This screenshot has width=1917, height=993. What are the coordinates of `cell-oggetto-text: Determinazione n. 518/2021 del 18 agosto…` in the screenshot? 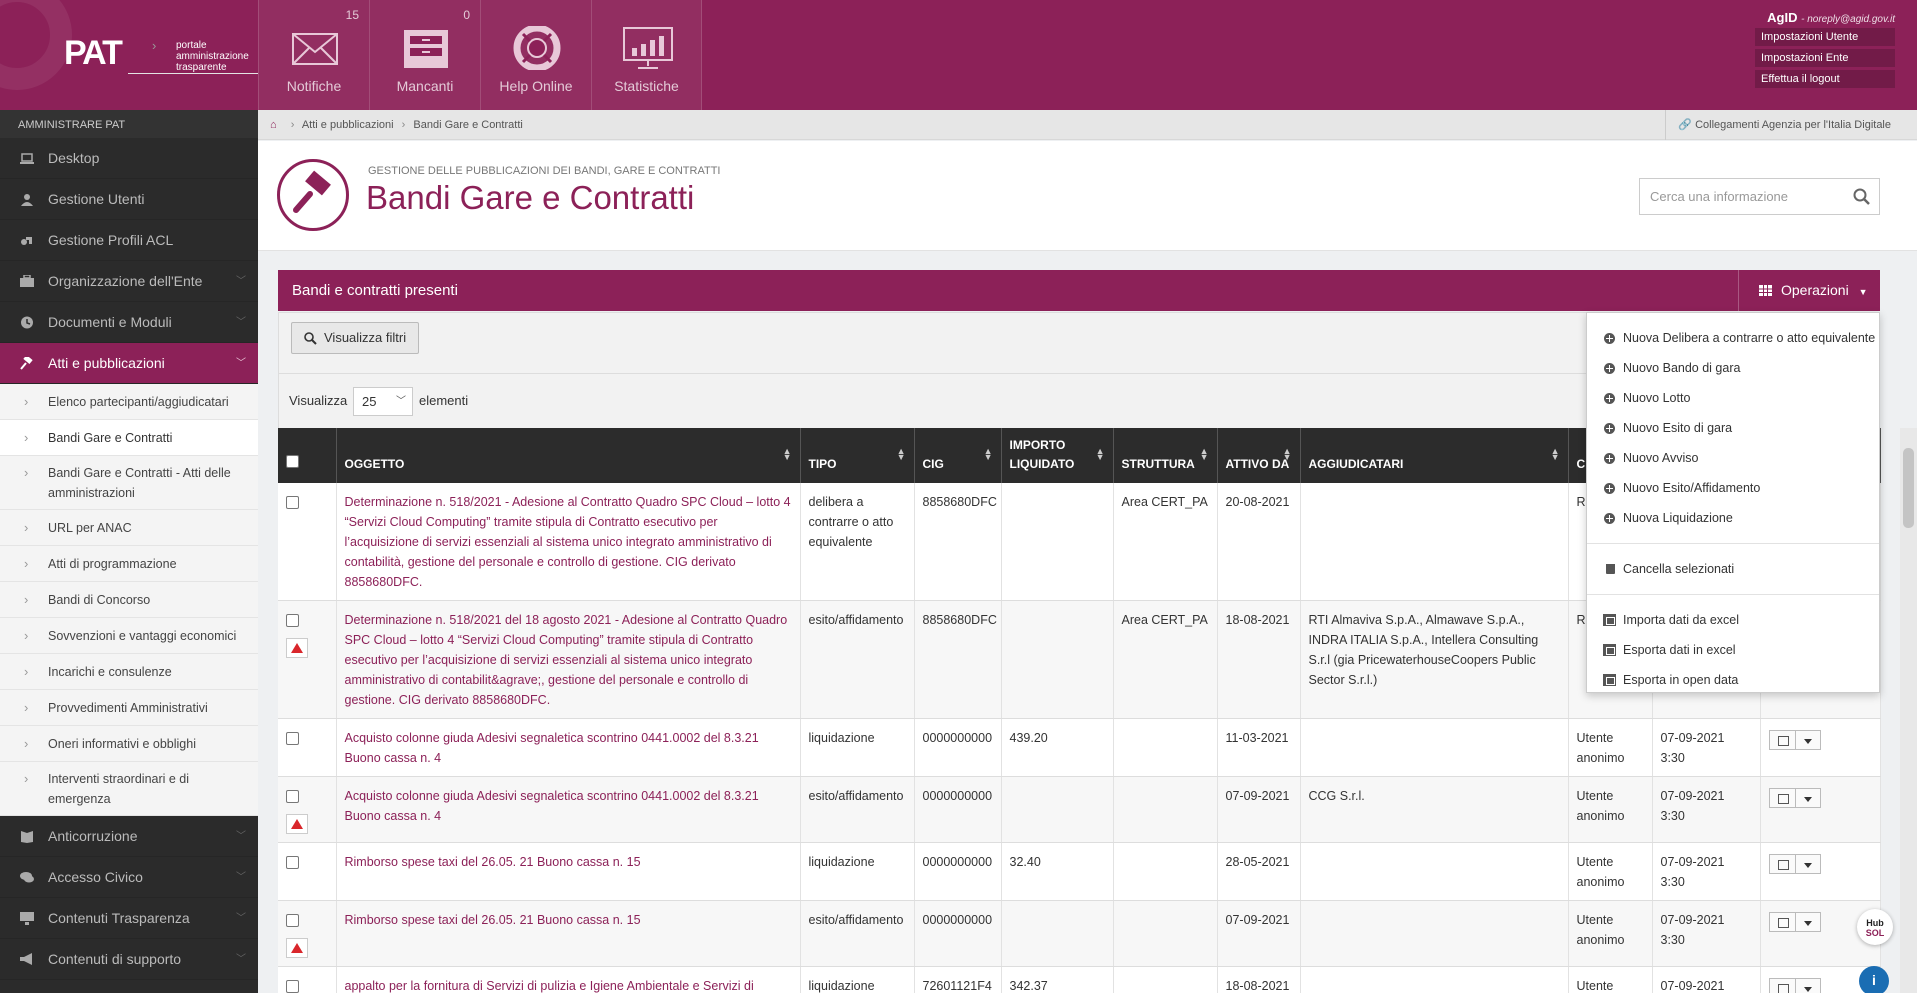 It's located at (566, 660).